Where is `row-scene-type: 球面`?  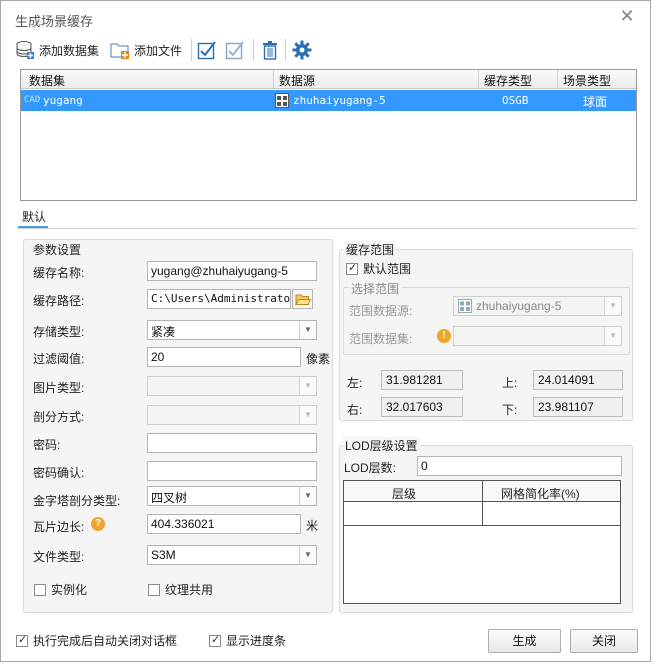 row-scene-type: 球面 is located at coordinates (595, 102).